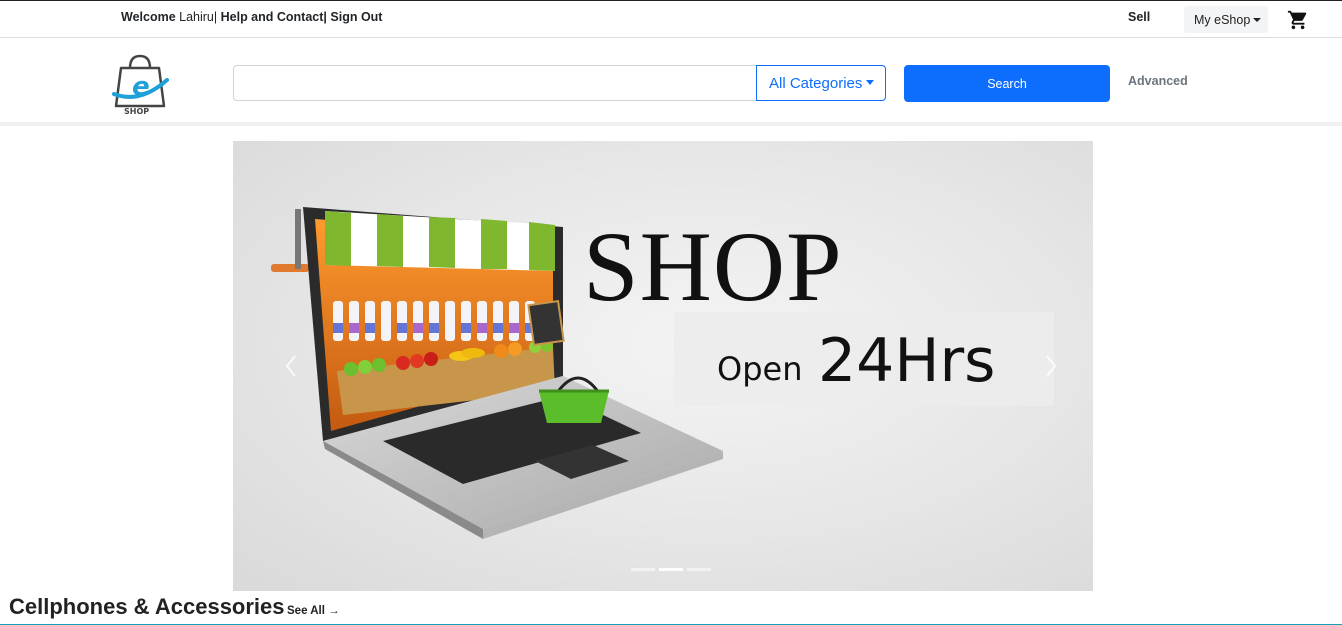 Image resolution: width=1342 pixels, height=625 pixels. I want to click on carousel-indicators, so click(671, 569).